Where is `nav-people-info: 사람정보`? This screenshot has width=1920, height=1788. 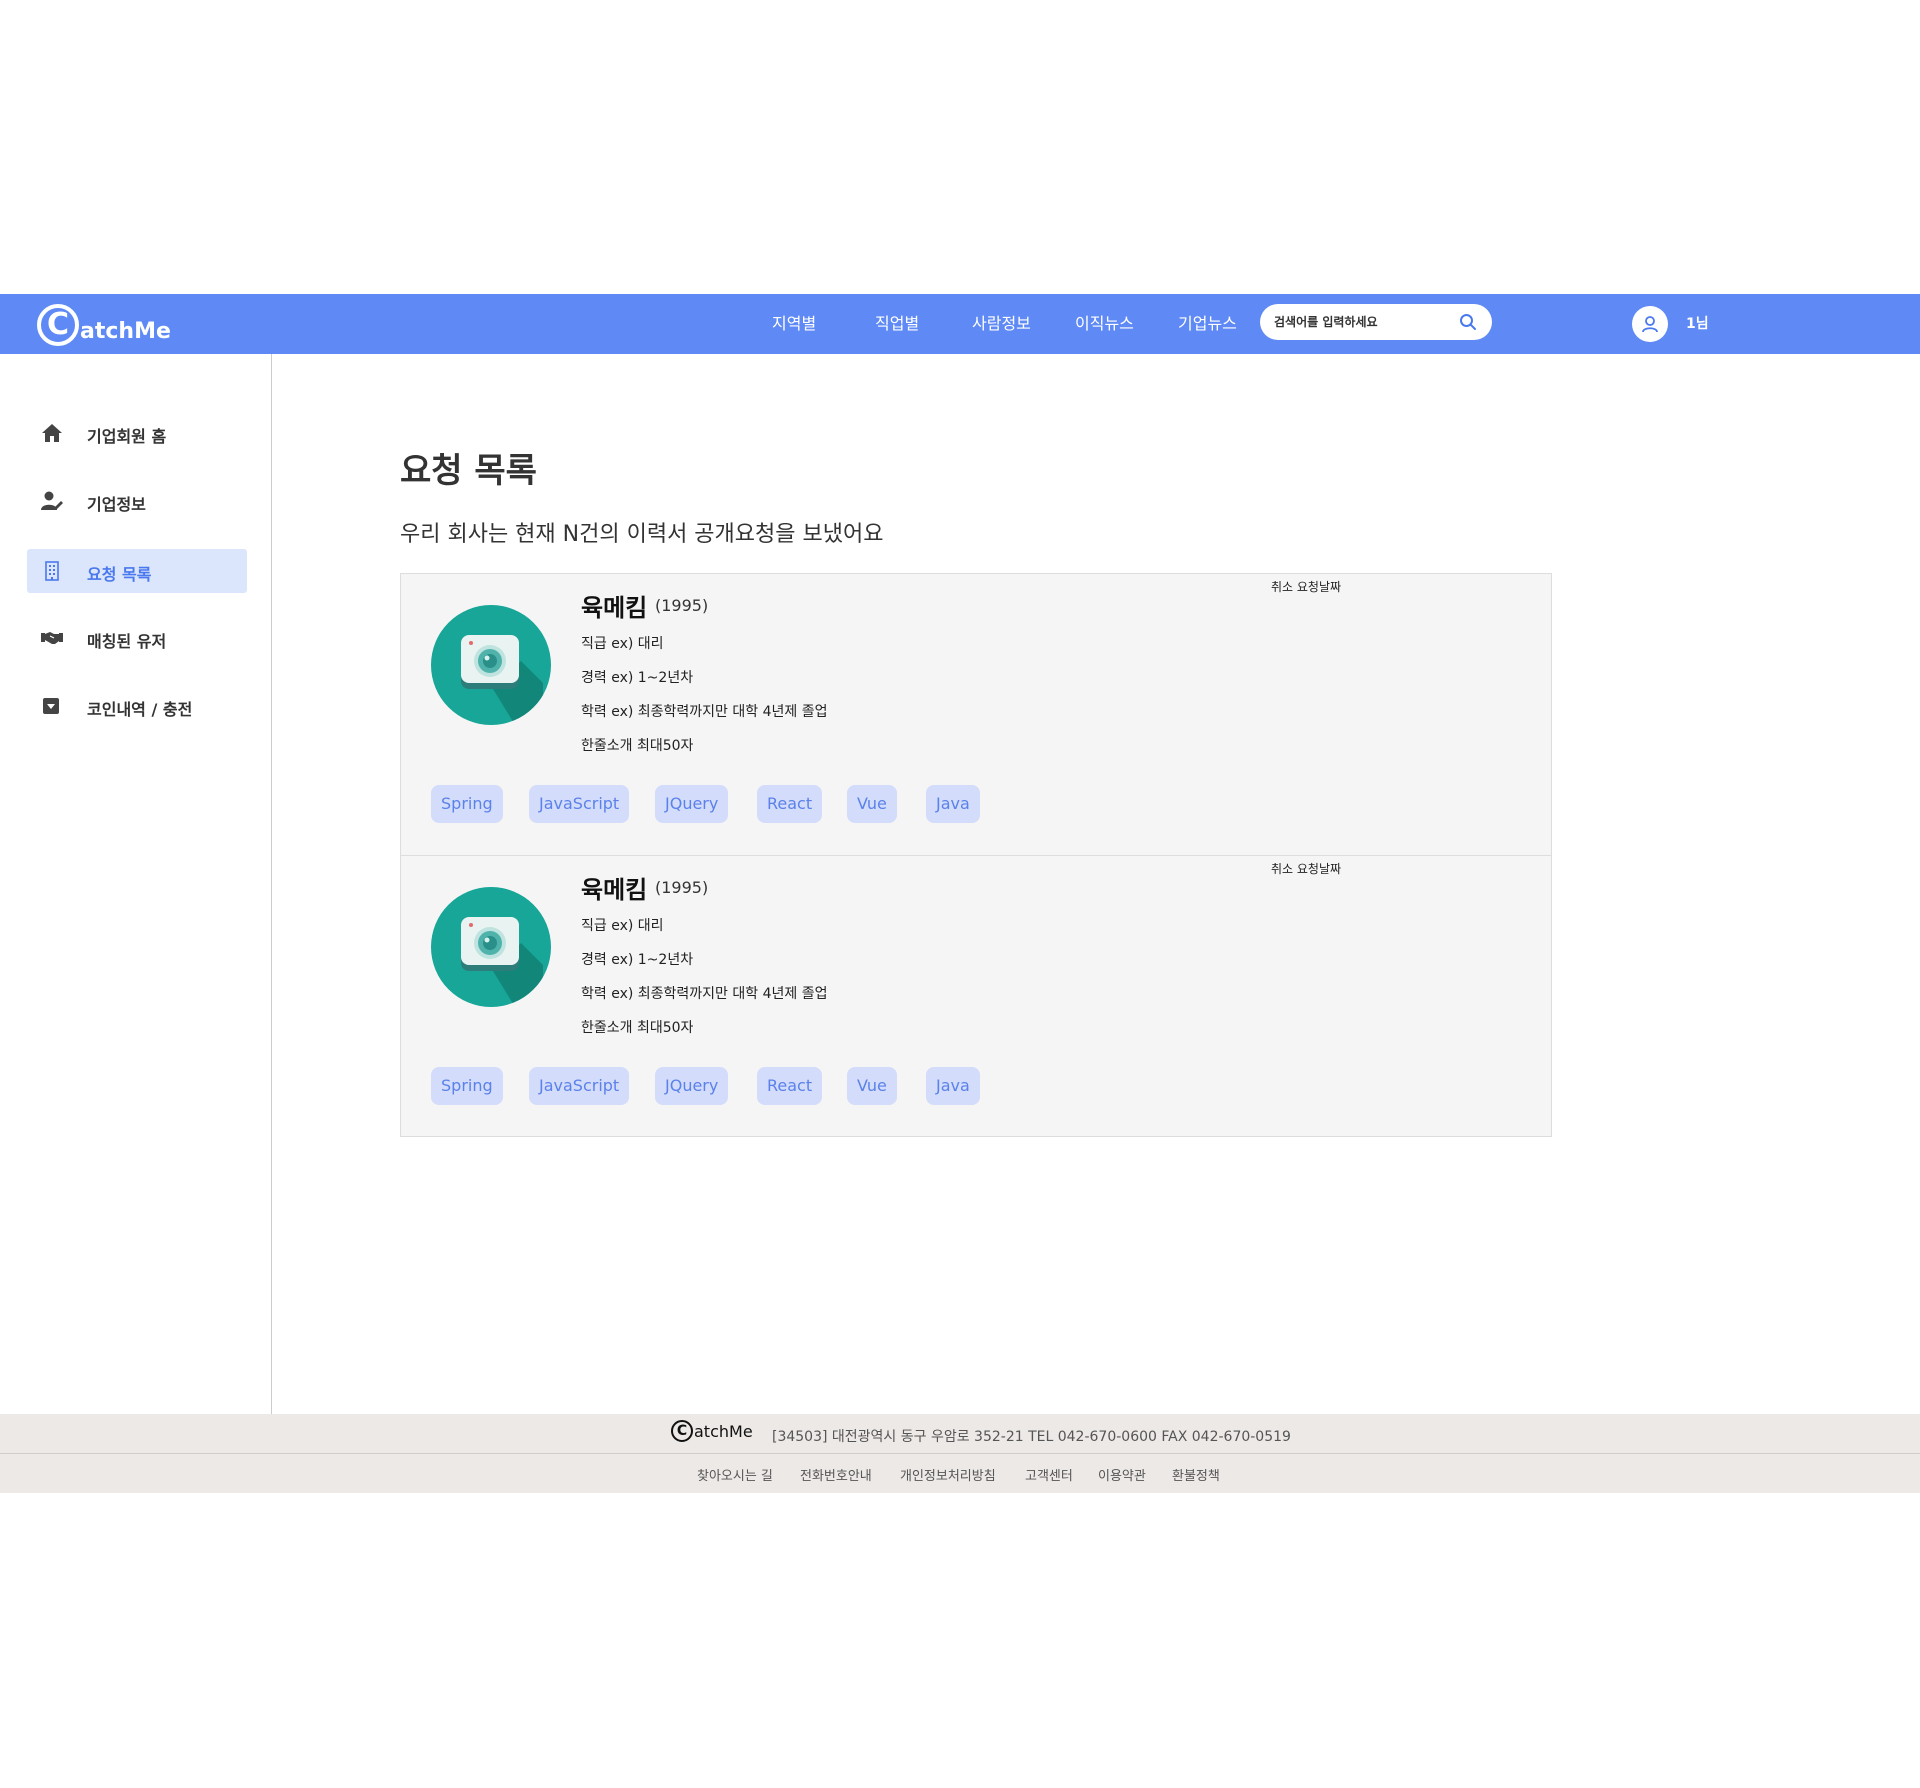
nav-people-info: 사람정보 is located at coordinates (1001, 324).